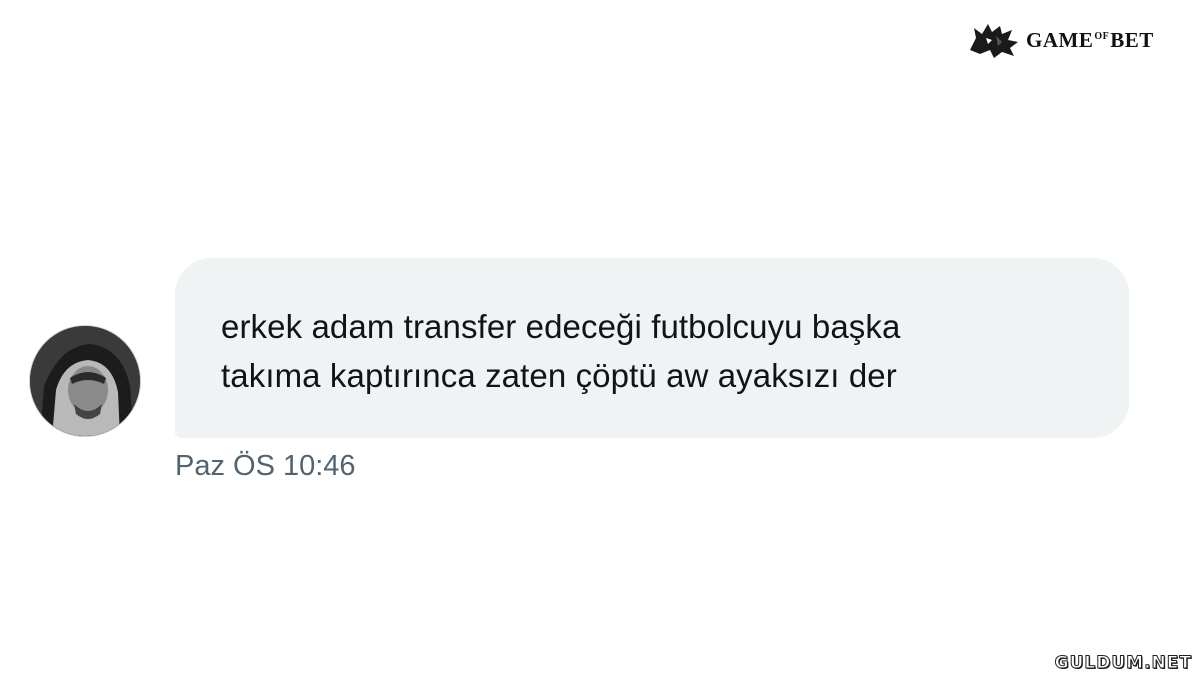  What do you see at coordinates (265, 466) in the screenshot?
I see `message-timestamp: Paz ÖS 10:46` at bounding box center [265, 466].